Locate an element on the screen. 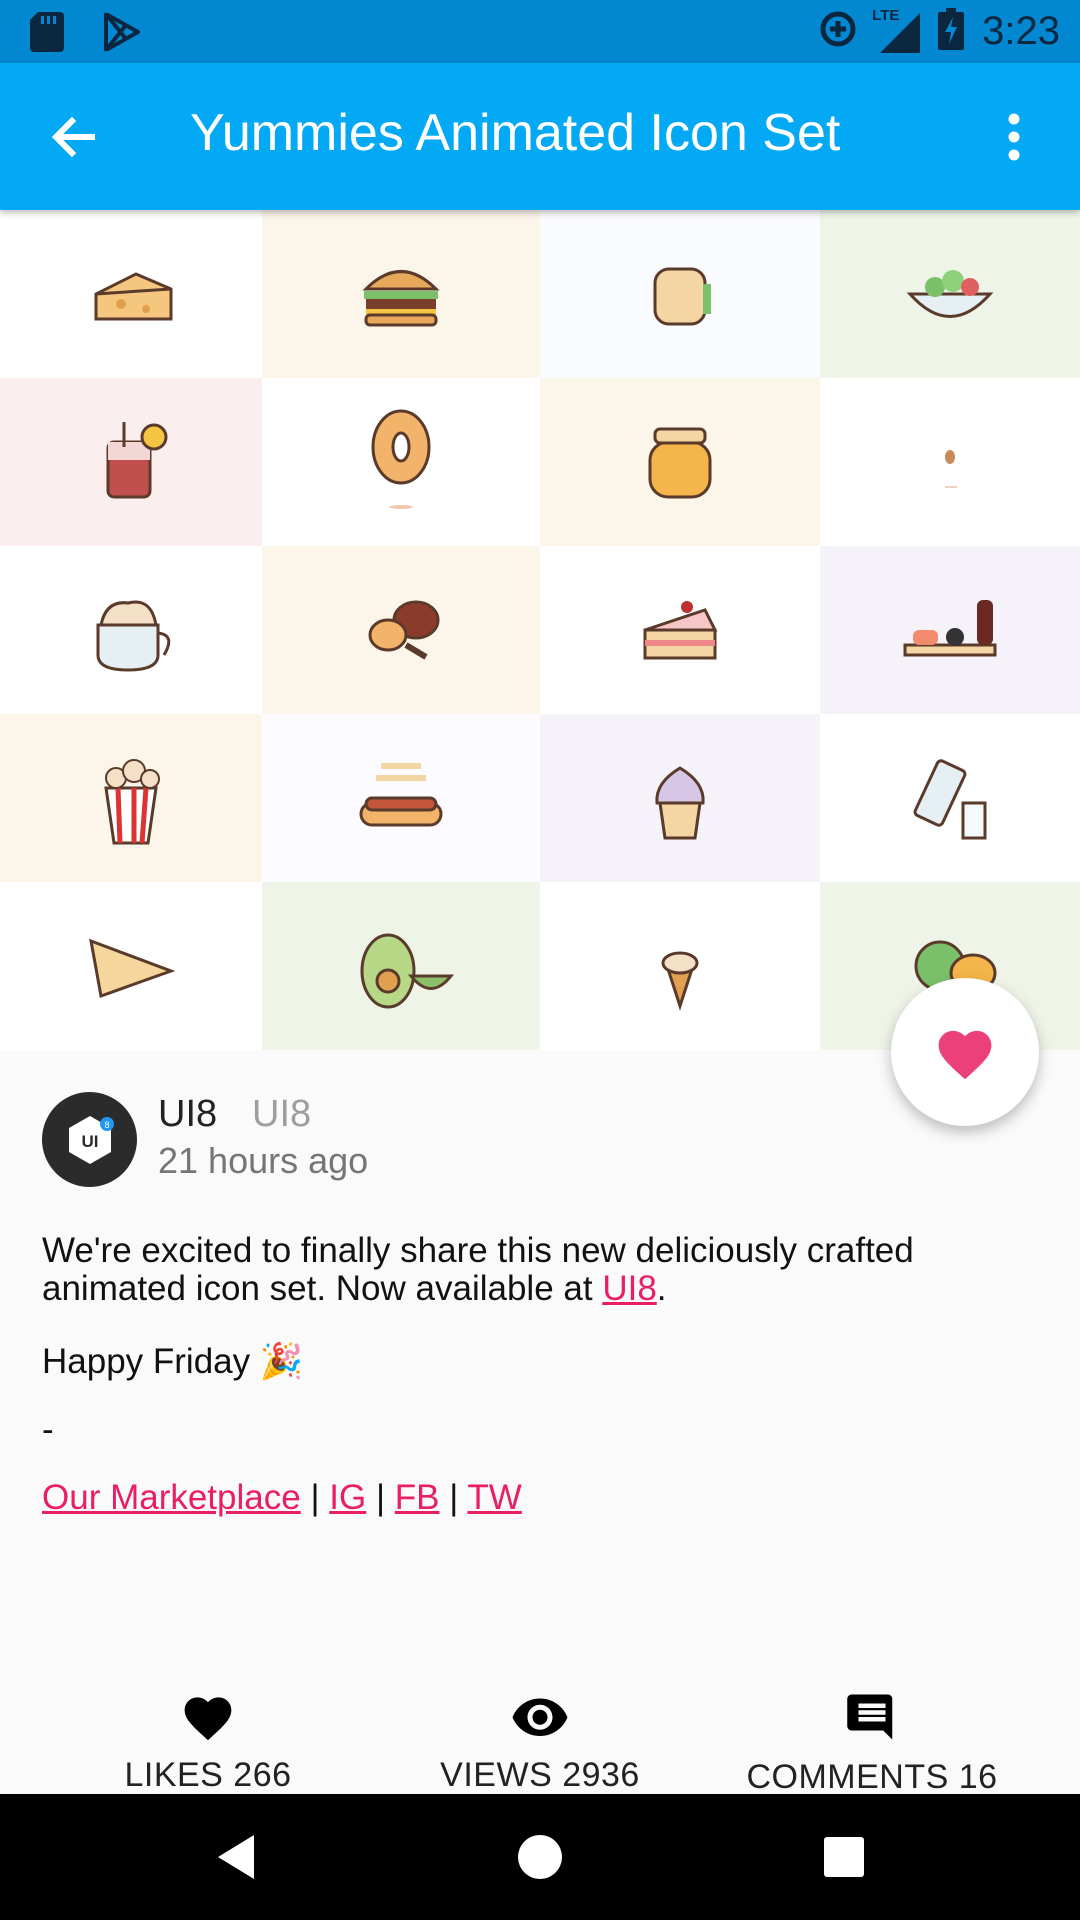  grid-cell-hot-dog is located at coordinates (401, 798).